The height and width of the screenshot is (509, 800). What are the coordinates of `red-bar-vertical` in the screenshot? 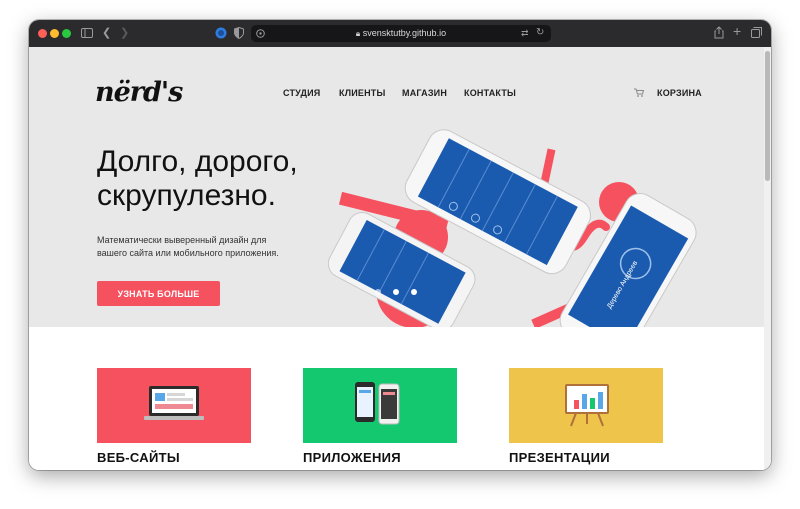 It's located at (548, 166).